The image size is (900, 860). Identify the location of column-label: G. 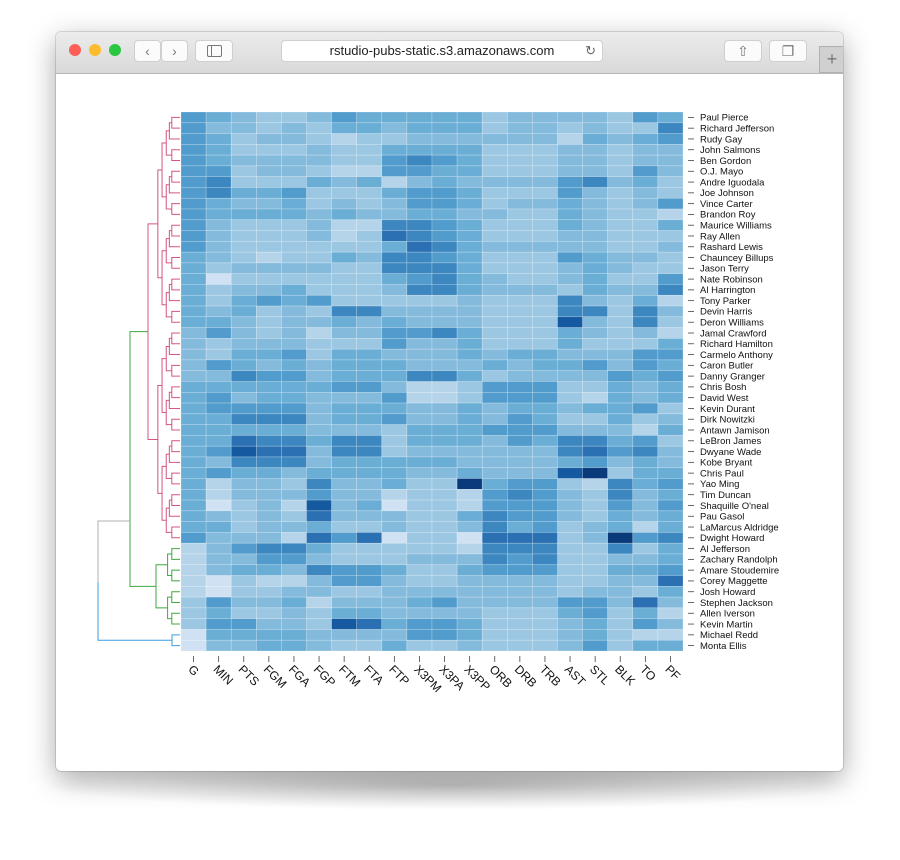
(193, 670).